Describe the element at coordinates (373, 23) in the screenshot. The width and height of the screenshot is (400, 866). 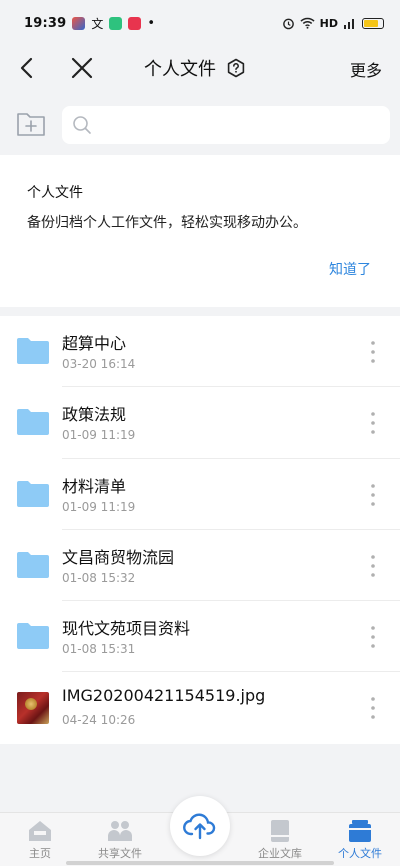
I see `battery-icon` at that location.